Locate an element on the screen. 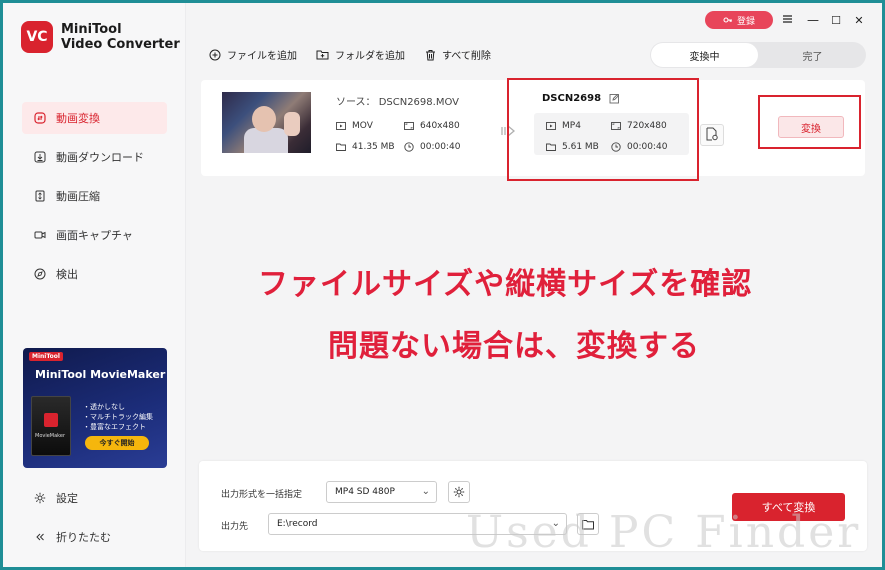 Image resolution: width=885 pixels, height=570 pixels. add-folder-button: フォルダを追加 is located at coordinates (360, 54).